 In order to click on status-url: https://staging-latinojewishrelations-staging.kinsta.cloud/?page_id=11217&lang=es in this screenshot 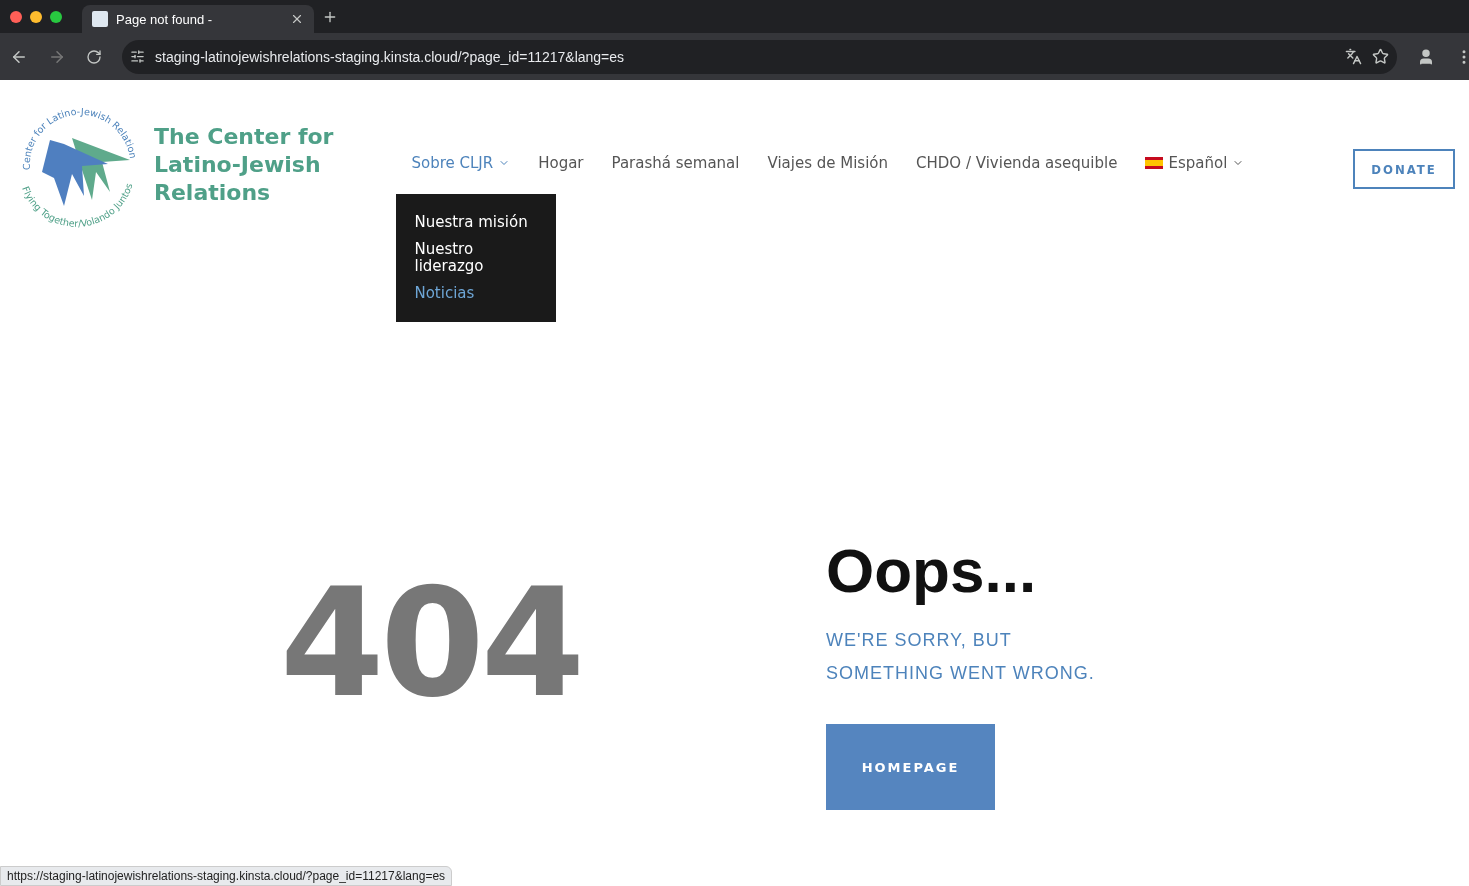, I will do `click(226, 876)`.